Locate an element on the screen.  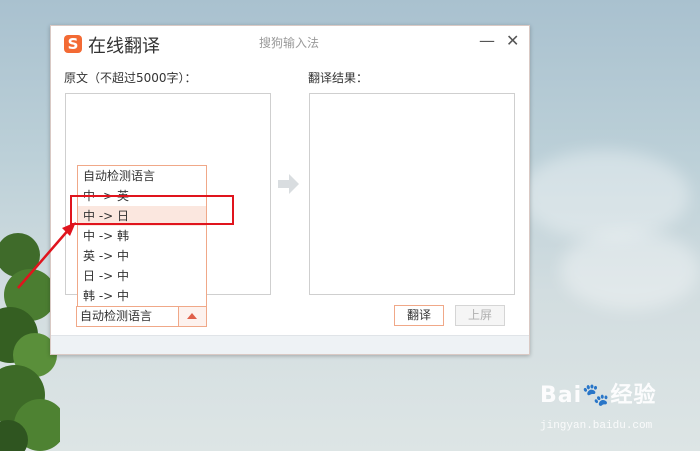
dropdown-item: 自动检测语言 is located at coordinates (142, 176).